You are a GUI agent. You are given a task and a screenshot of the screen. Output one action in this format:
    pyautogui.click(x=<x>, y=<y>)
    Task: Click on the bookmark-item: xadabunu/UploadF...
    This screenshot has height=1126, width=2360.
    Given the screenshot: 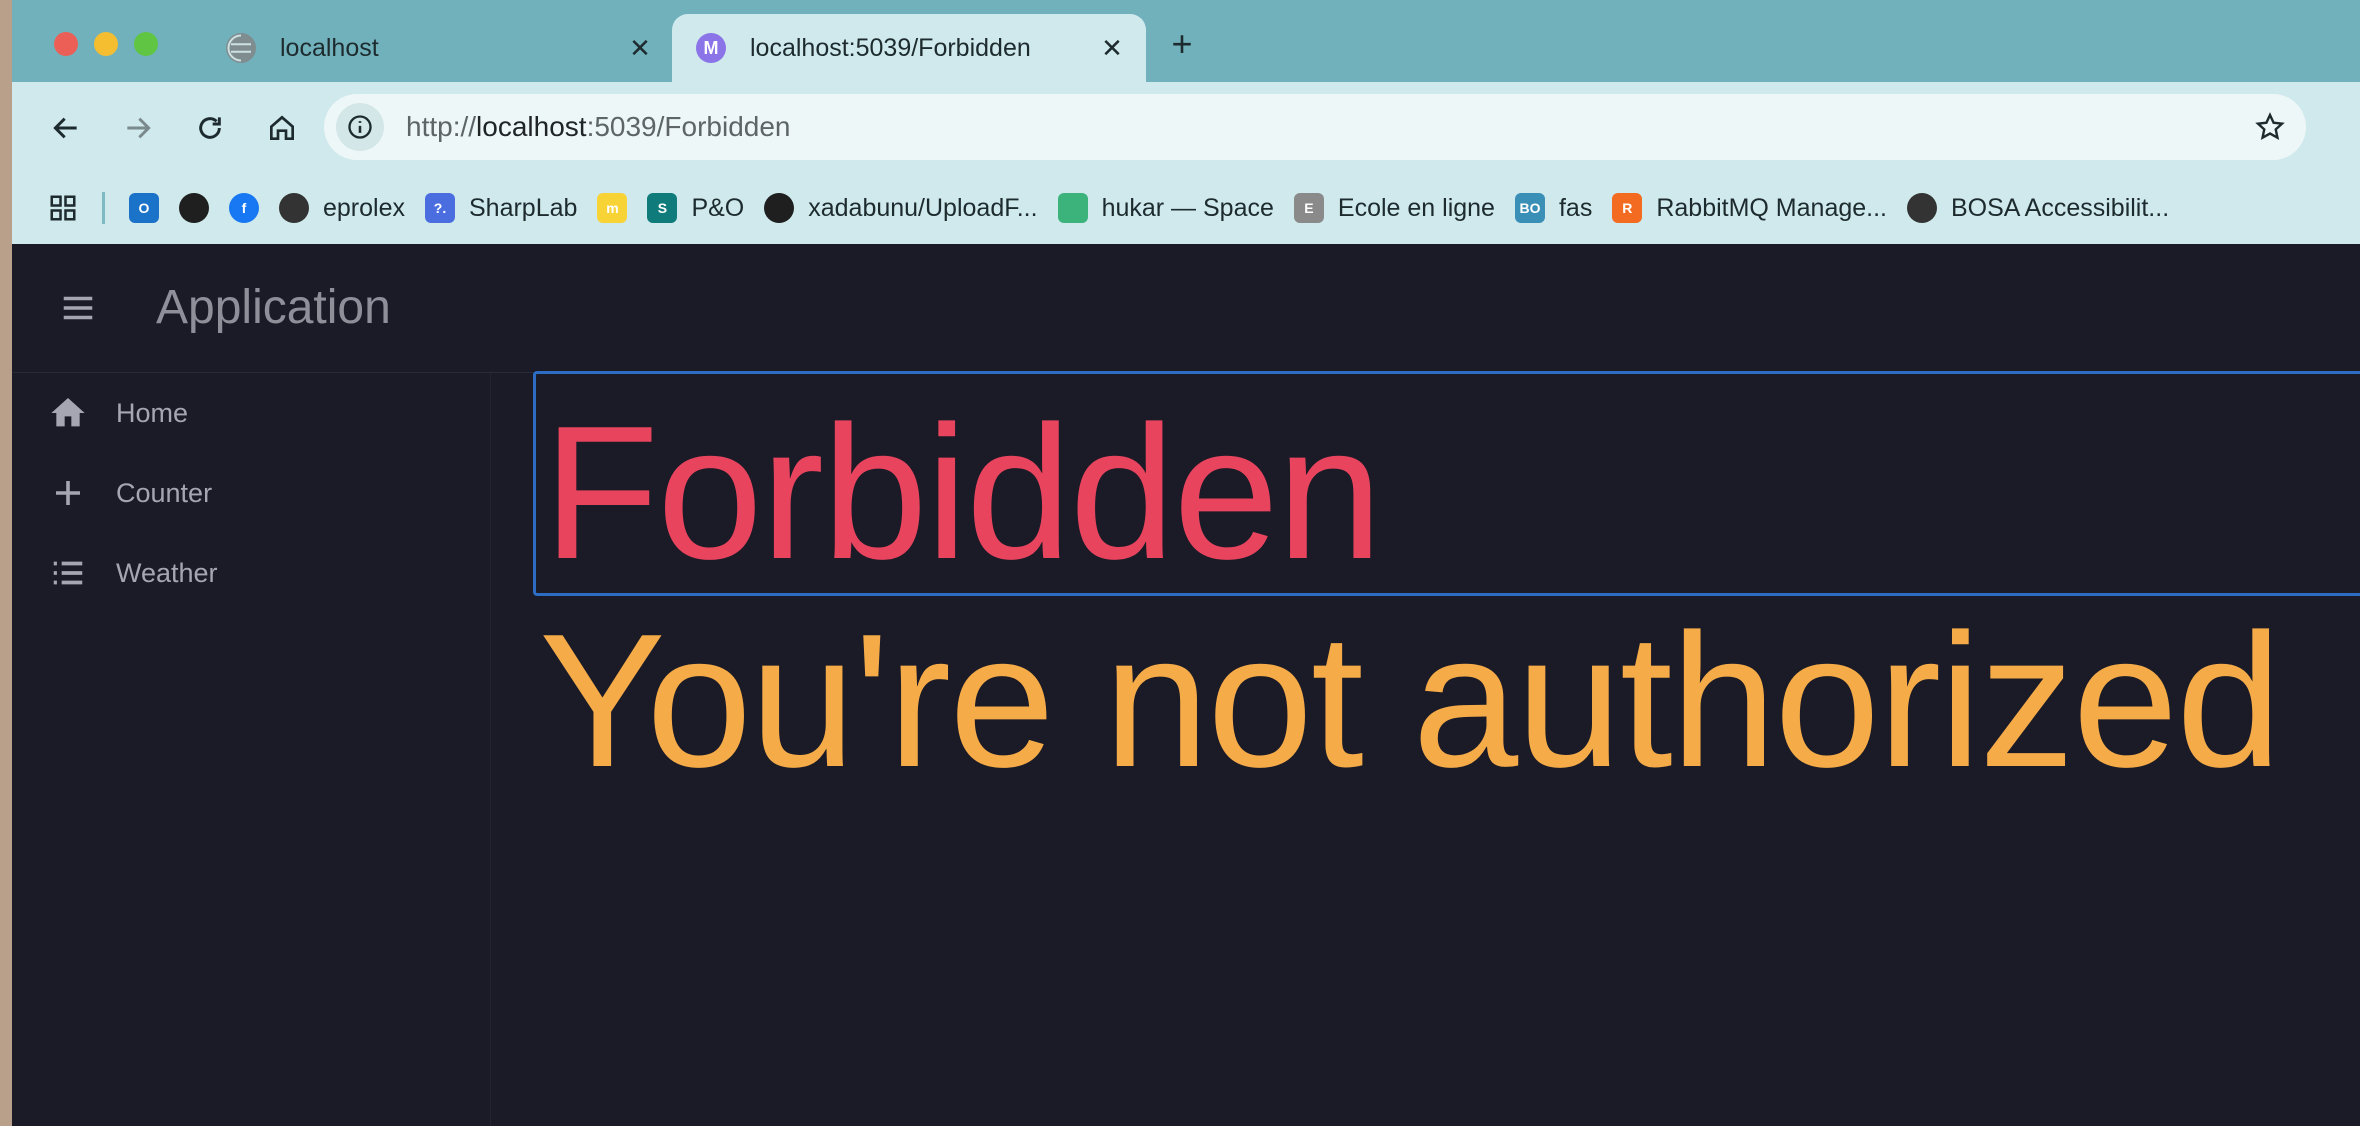 What is the action you would take?
    pyautogui.click(x=900, y=208)
    